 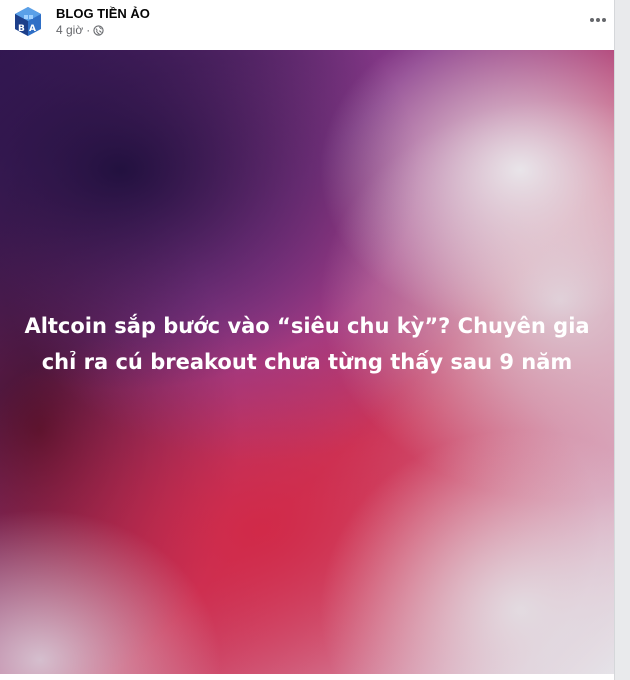 I want to click on blog-logo-icon: B A, so click(x=28, y=21).